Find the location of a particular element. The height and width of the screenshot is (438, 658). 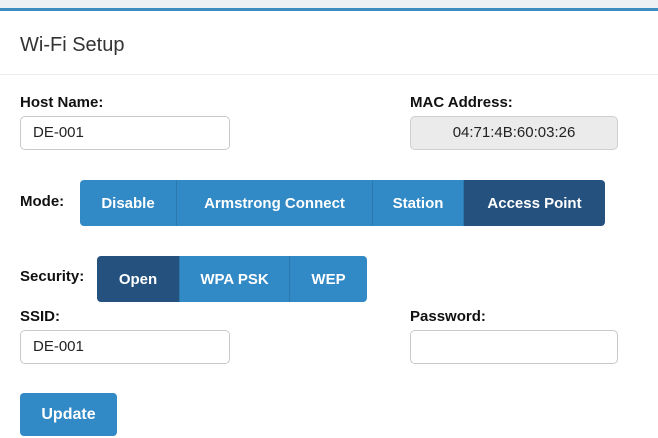

security-wep-button: WEP is located at coordinates (328, 279).